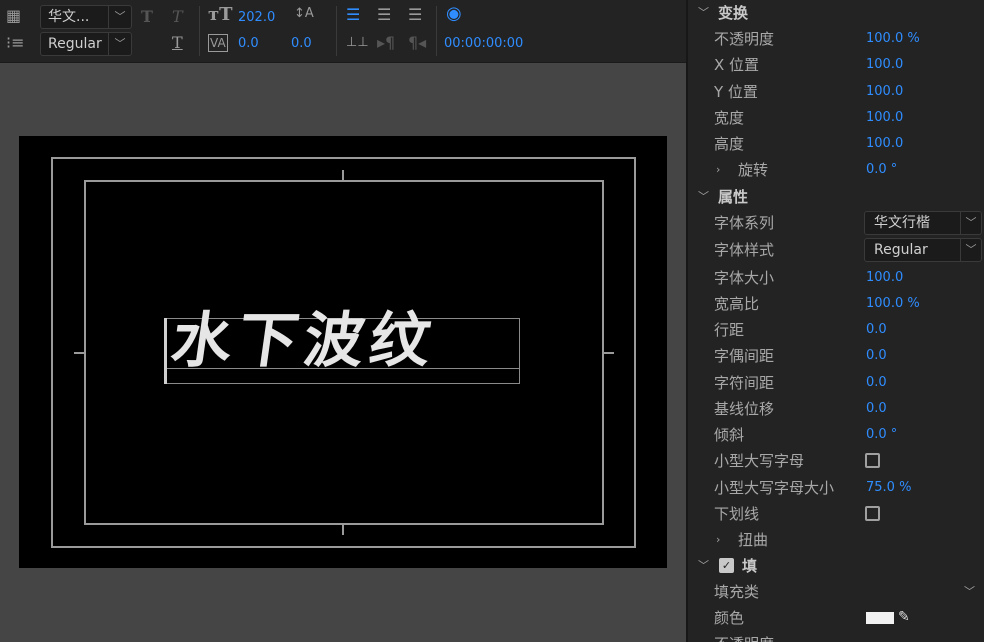 The height and width of the screenshot is (642, 984). What do you see at coordinates (744, 636) in the screenshot?
I see `fill-opacity-label: 不透明度` at bounding box center [744, 636].